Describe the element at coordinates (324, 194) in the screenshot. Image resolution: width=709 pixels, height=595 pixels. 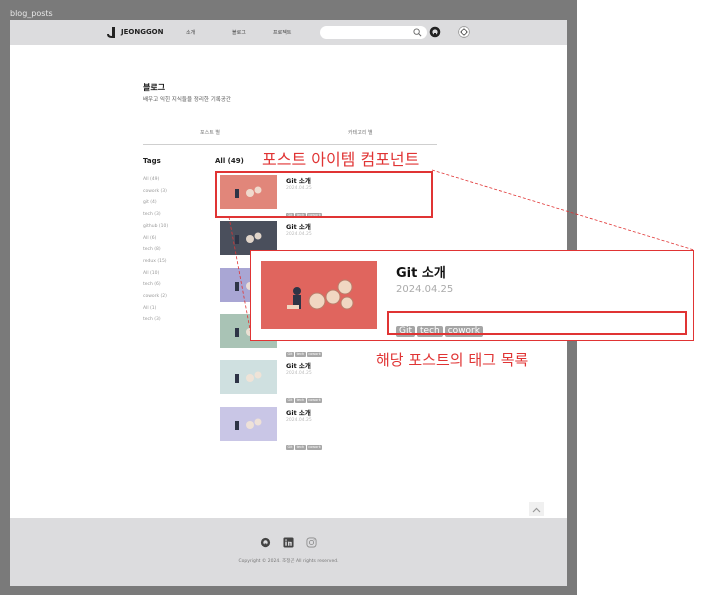
I see `post-item-highlight` at that location.